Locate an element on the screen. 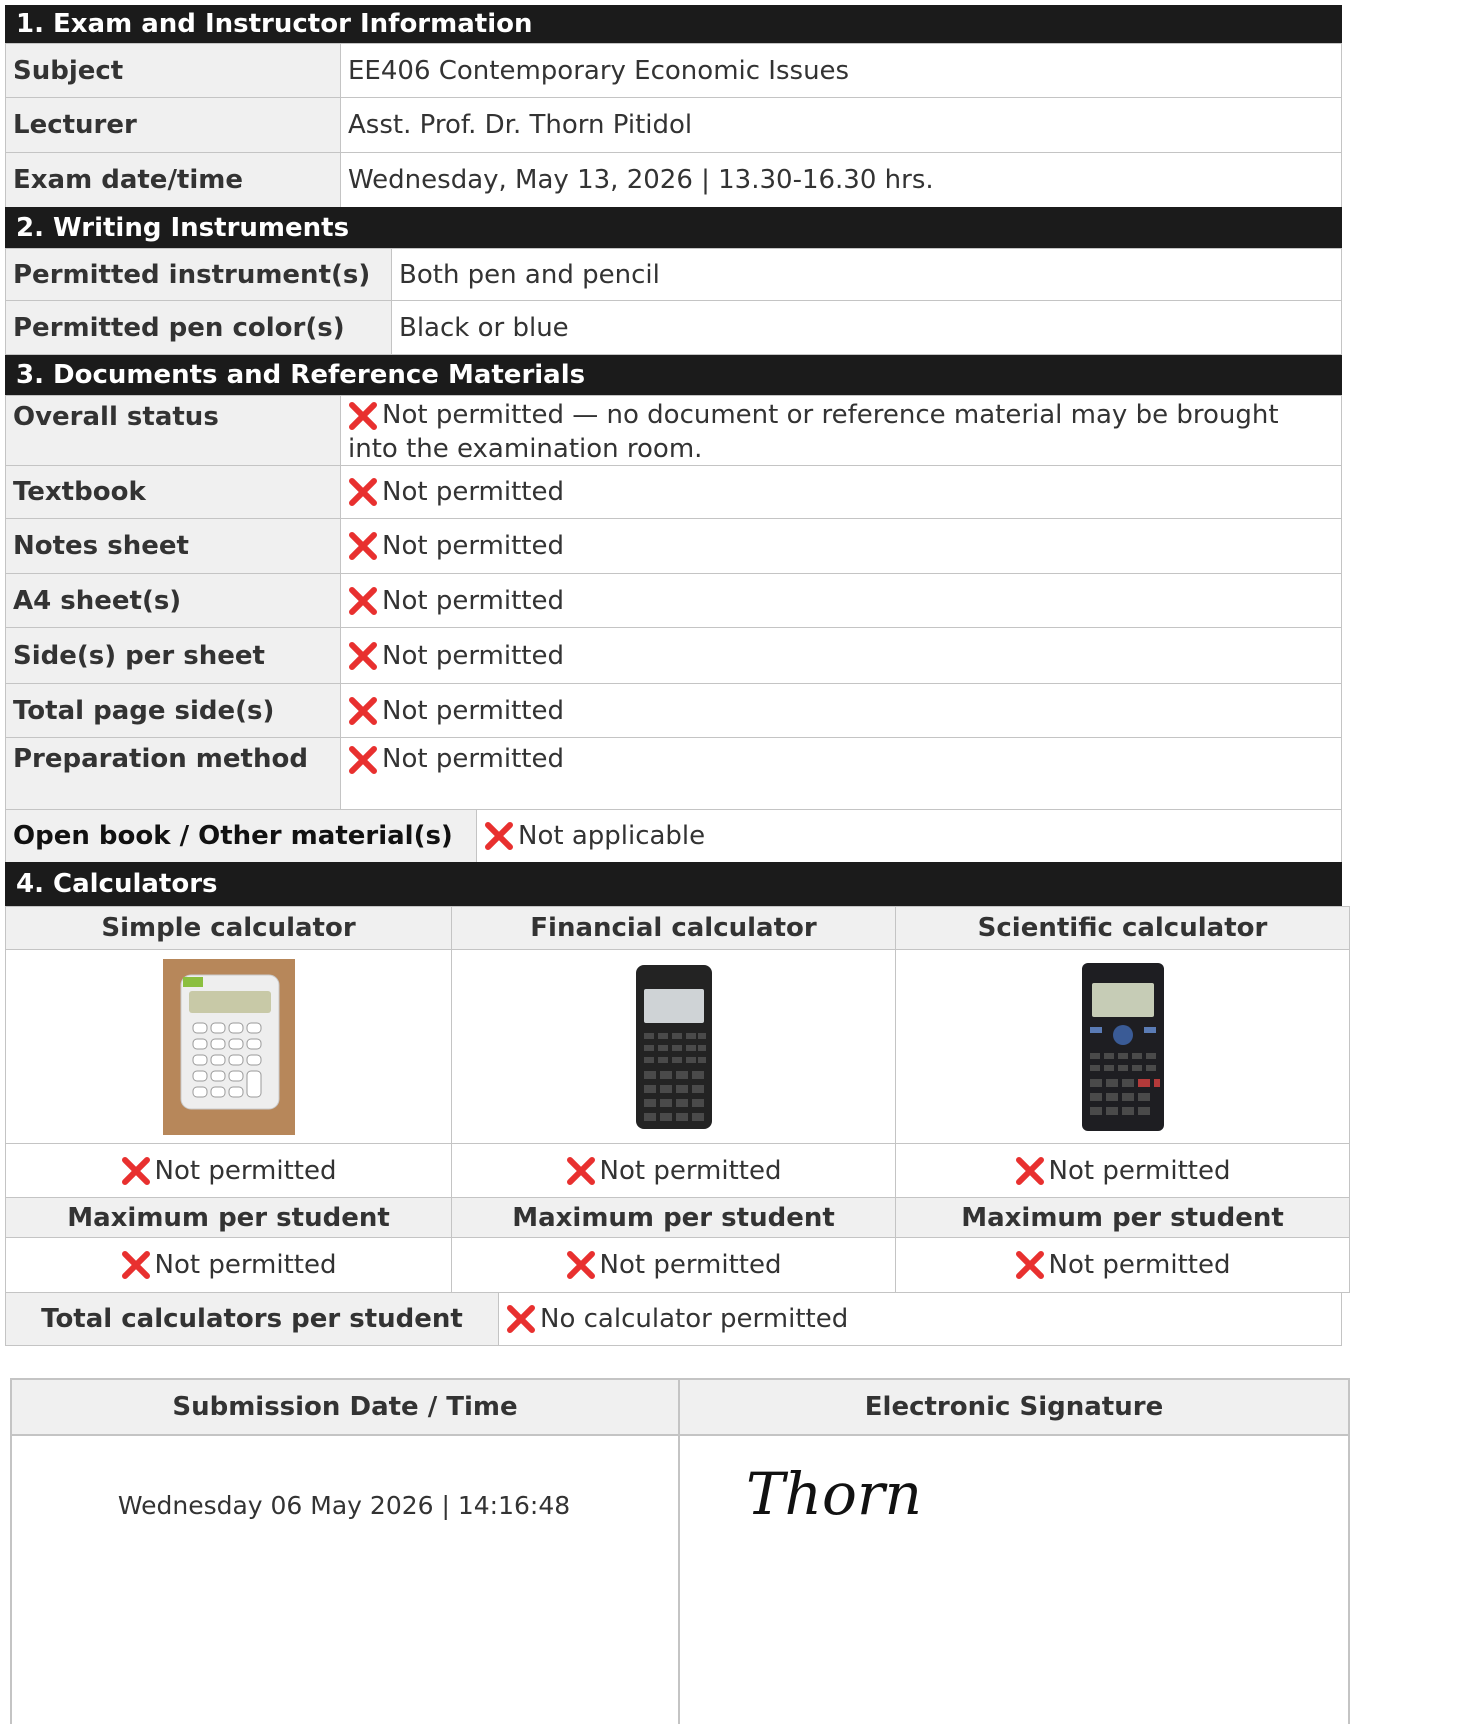  financial-calculator-status: Not permitted is located at coordinates (673, 1170).